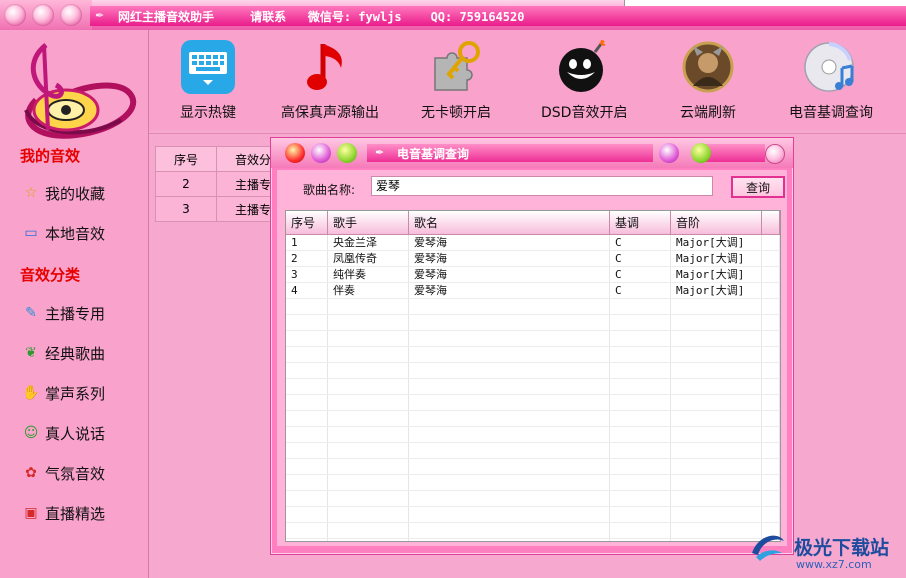 This screenshot has height=578, width=906. I want to click on hifi-output-button: 高保真声源输出, so click(330, 82).